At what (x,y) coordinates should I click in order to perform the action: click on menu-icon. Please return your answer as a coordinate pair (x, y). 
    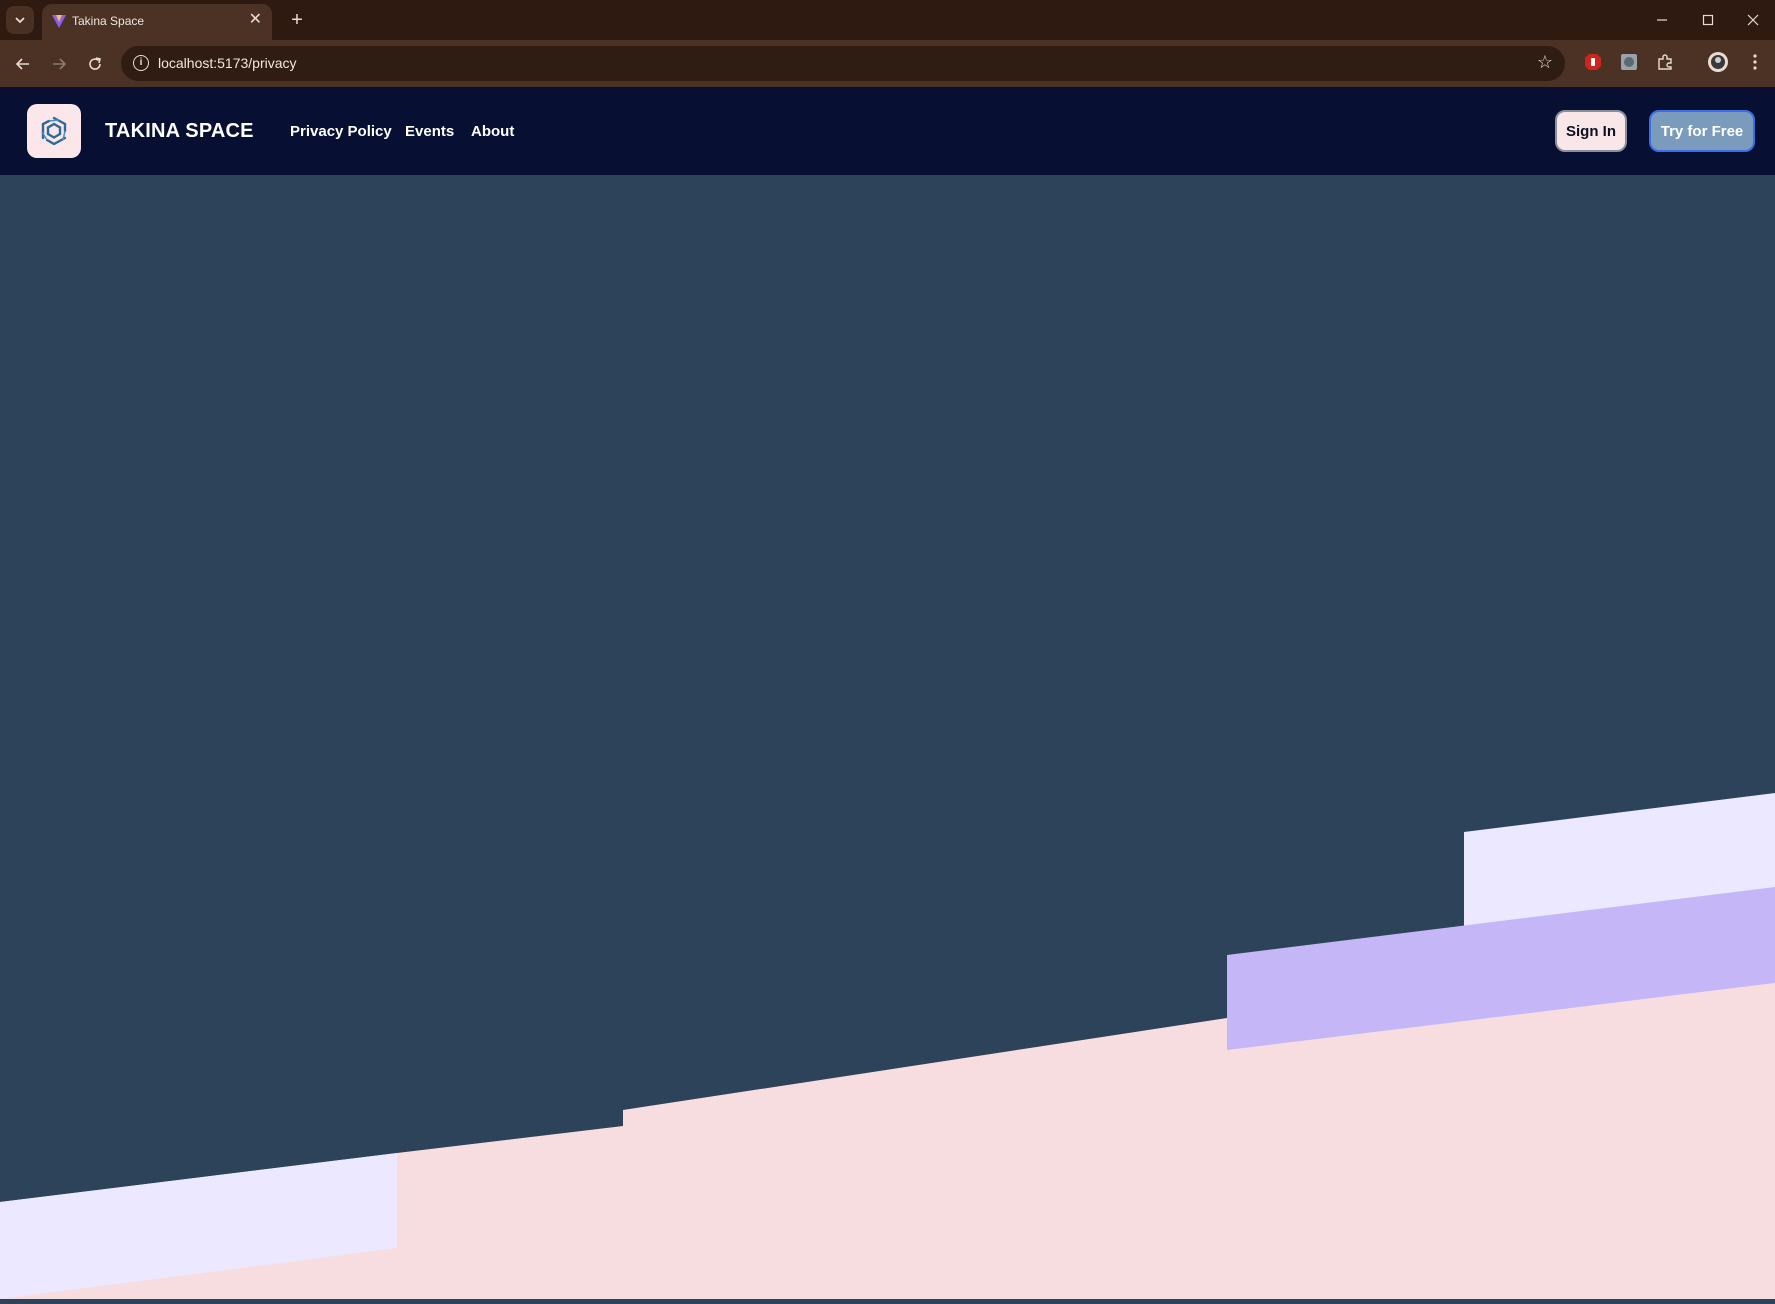
    Looking at the image, I should click on (1755, 62).